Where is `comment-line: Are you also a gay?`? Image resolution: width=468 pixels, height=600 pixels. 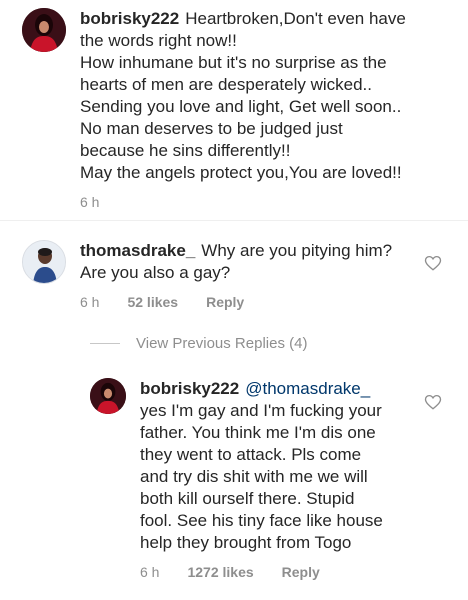 comment-line: Are you also a gay? is located at coordinates (155, 272).